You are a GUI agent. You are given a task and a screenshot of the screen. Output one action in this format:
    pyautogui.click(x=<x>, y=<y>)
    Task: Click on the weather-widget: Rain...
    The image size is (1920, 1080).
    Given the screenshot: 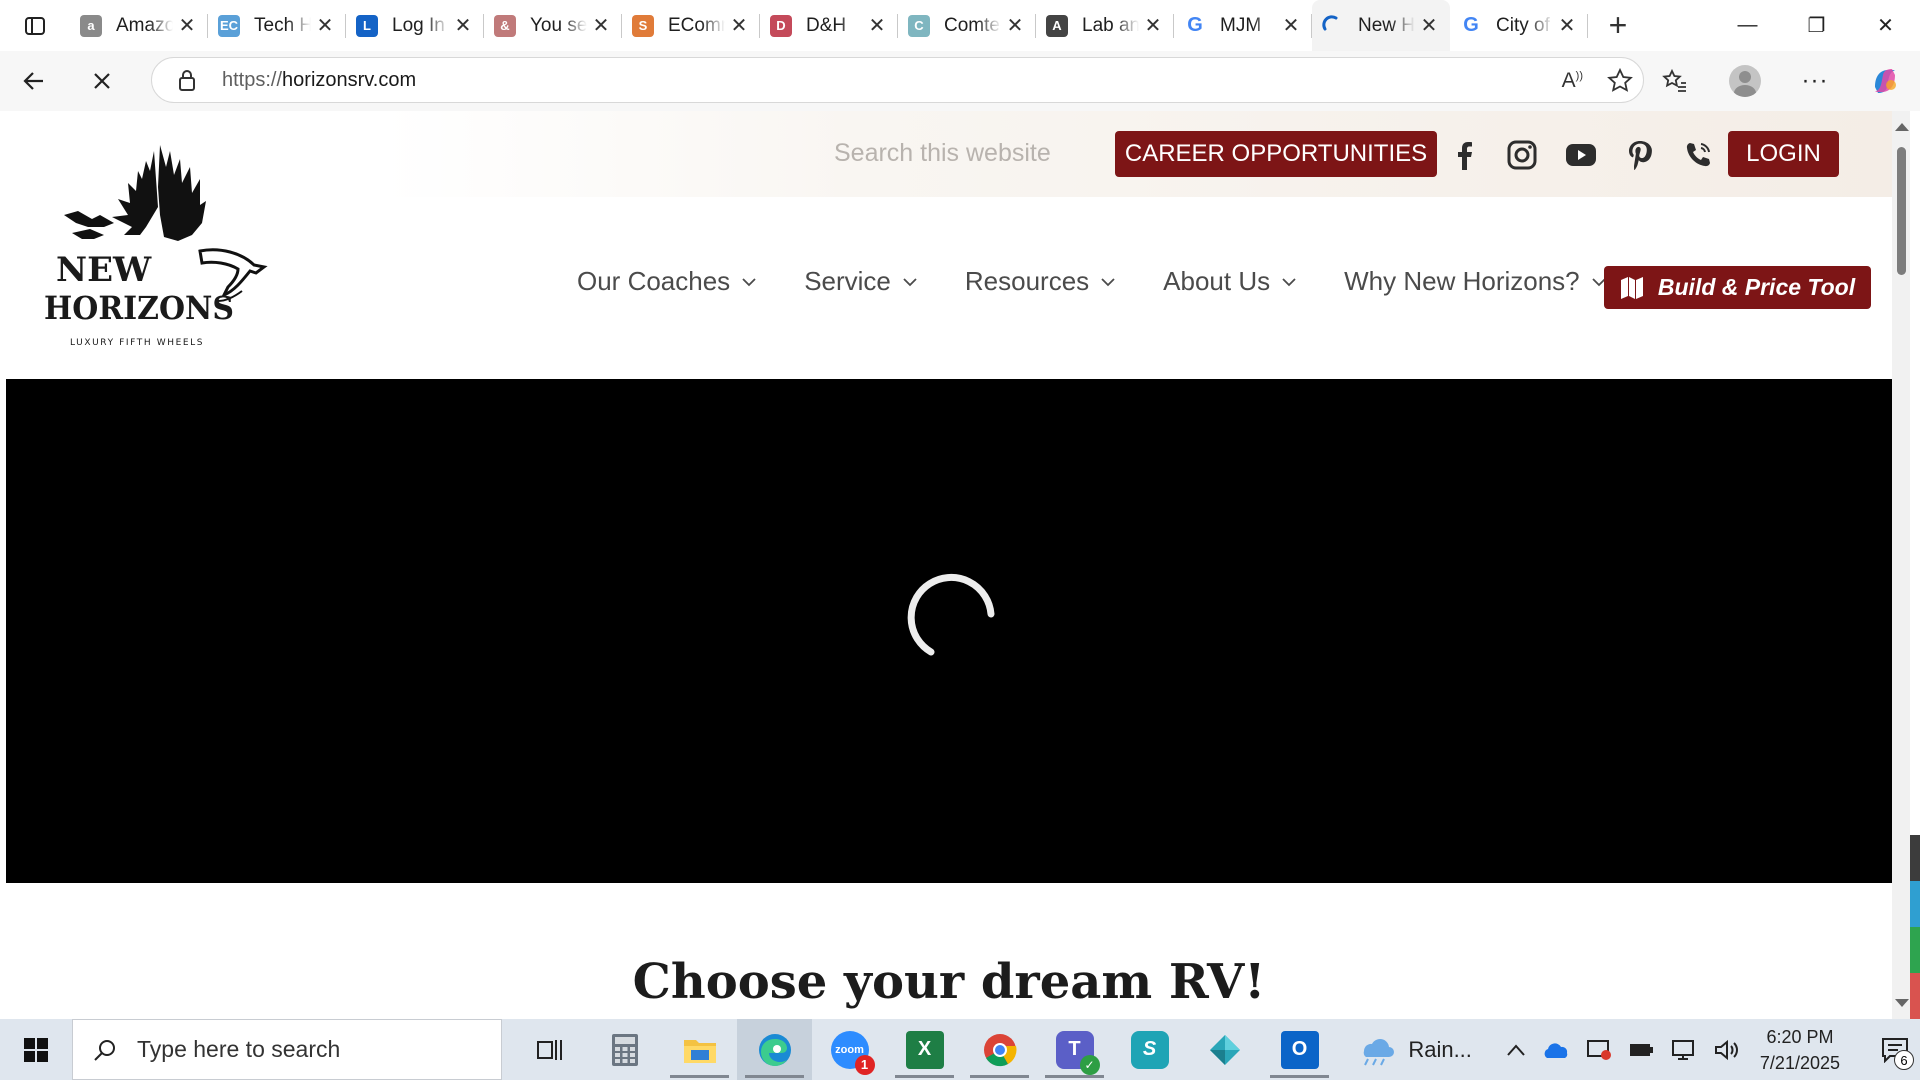 What is the action you would take?
    pyautogui.click(x=1415, y=1050)
    